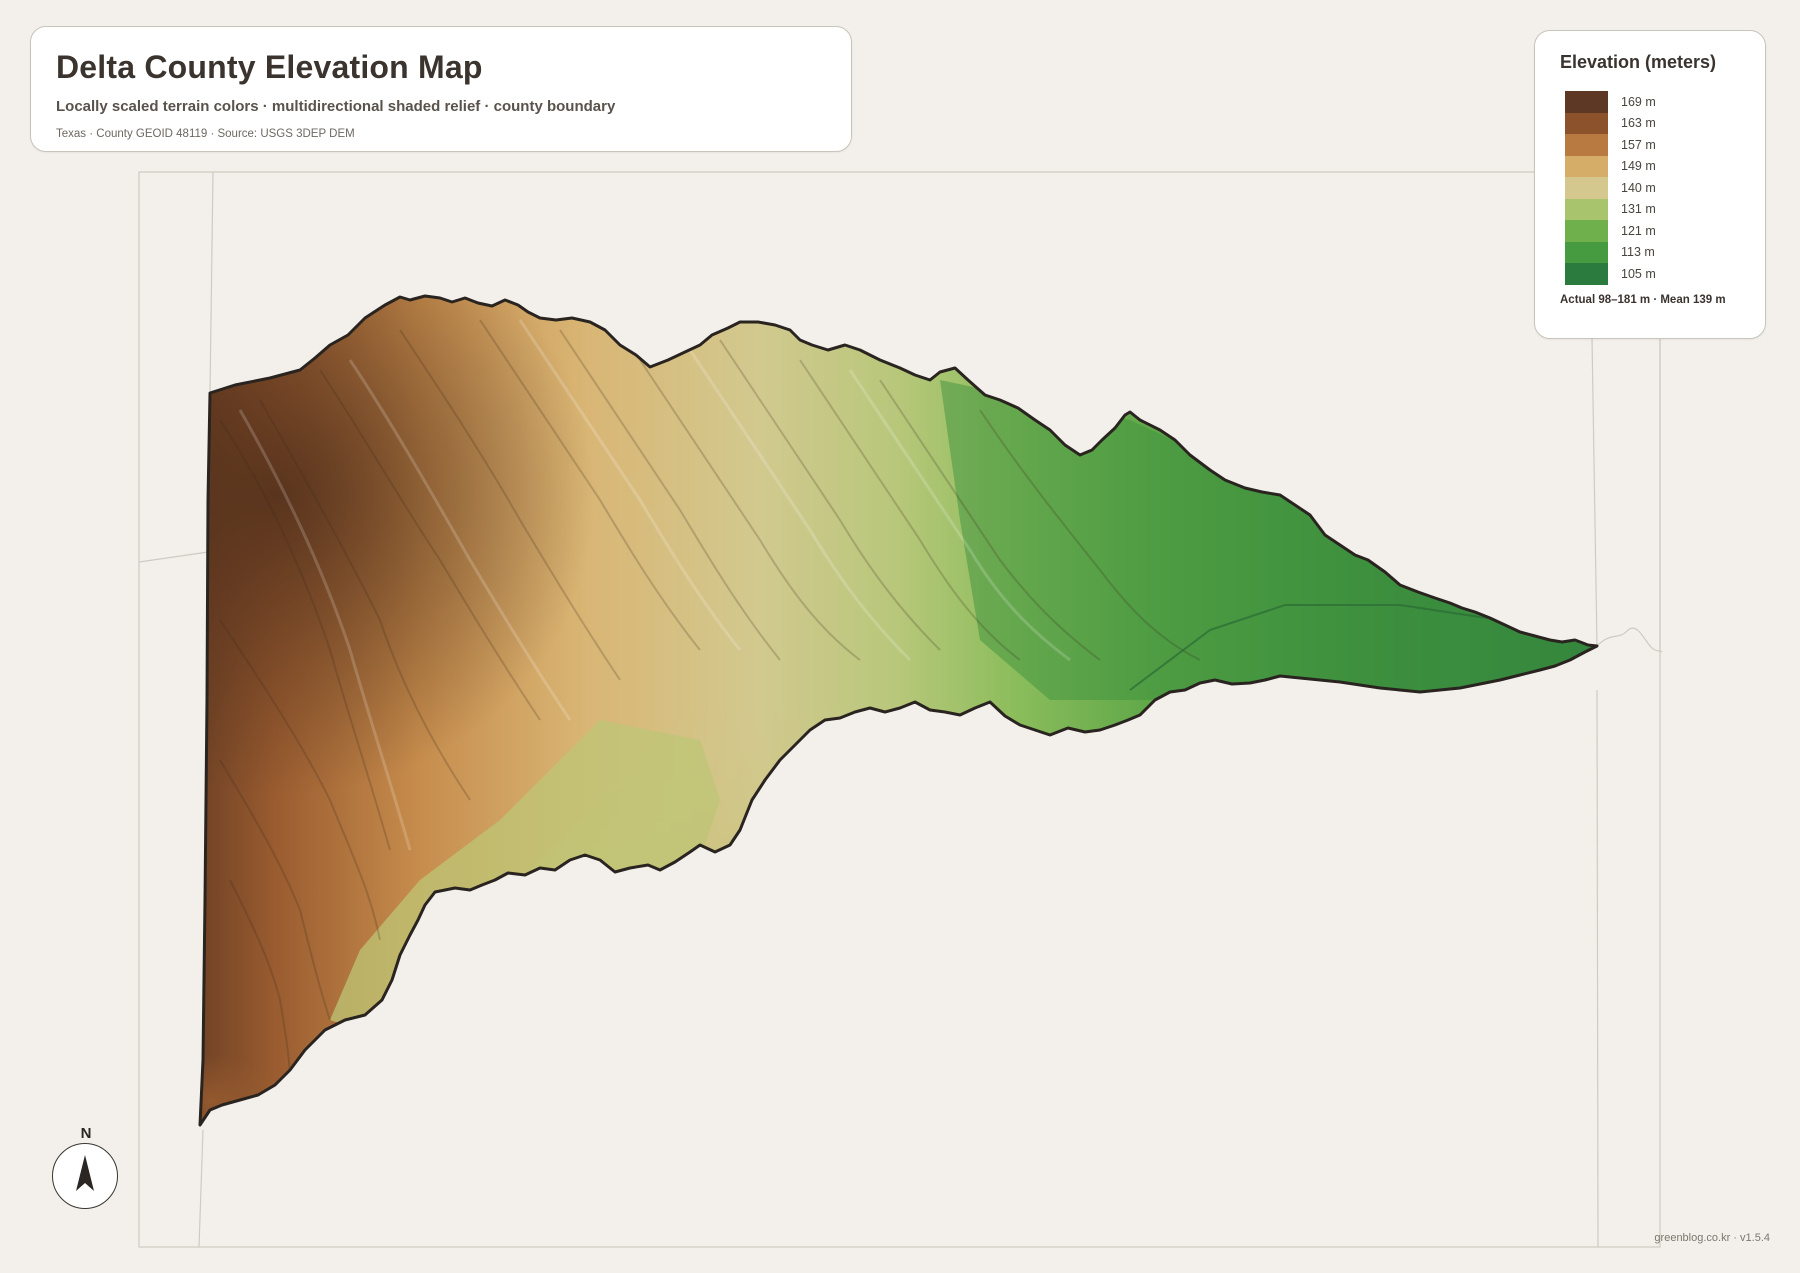 This screenshot has height=1273, width=1800. What do you see at coordinates (1638, 62) in the screenshot?
I see `legend-title: Elevation (meters)` at bounding box center [1638, 62].